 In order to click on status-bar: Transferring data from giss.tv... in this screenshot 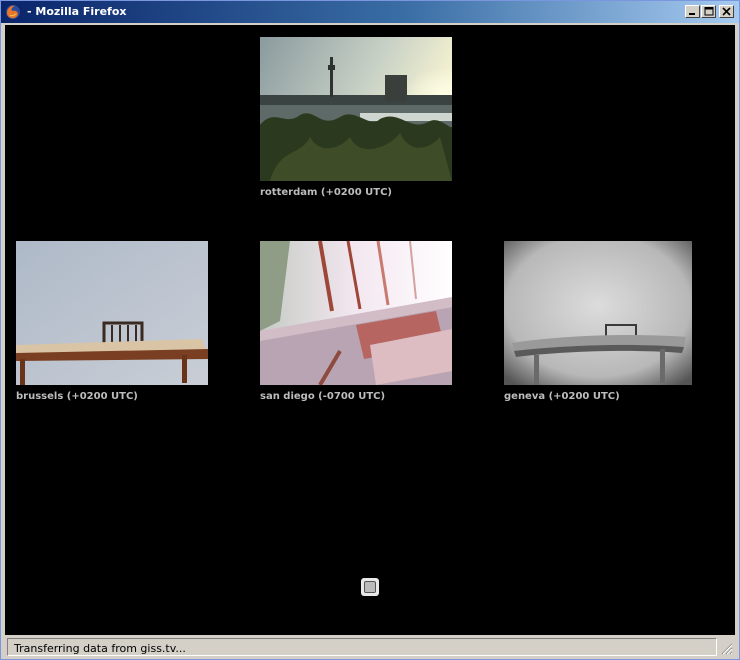, I will do `click(370, 647)`.